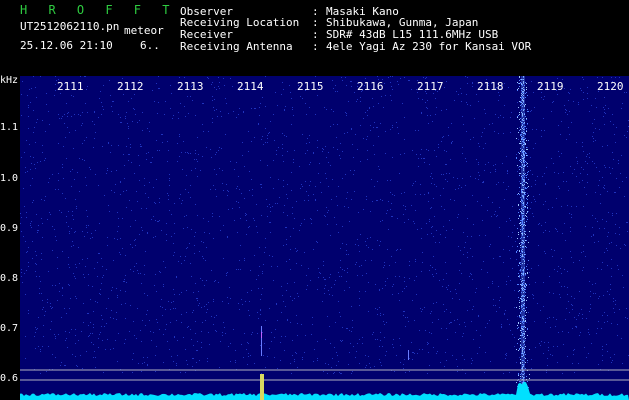  Describe the element at coordinates (610, 86) in the screenshot. I see `x-tick-label: 2120` at that location.